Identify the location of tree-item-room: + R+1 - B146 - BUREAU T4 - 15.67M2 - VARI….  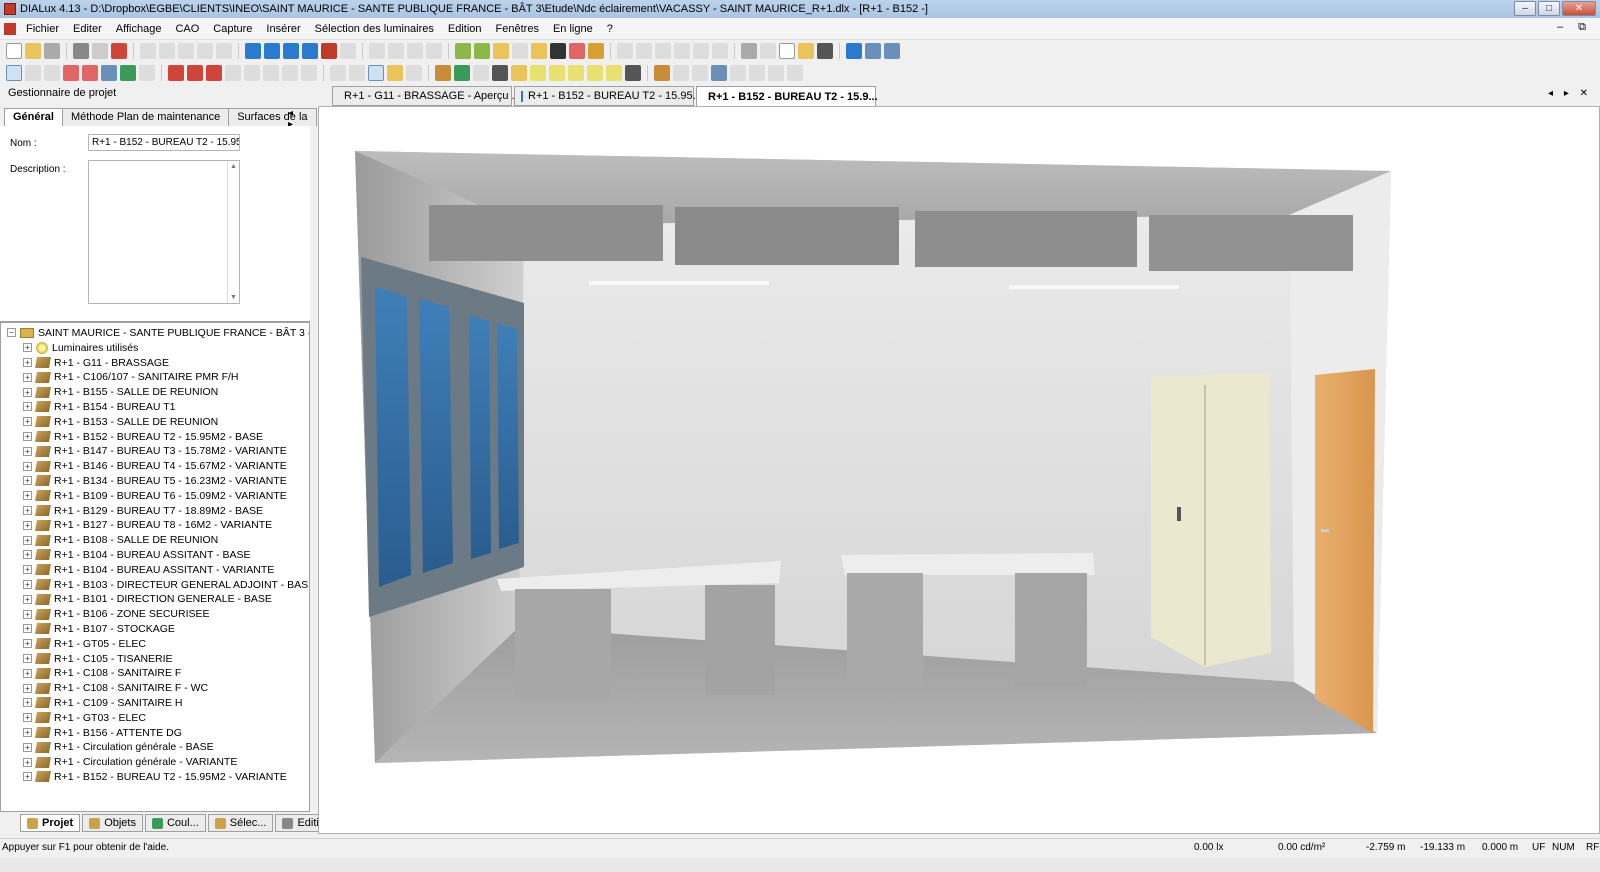
(155, 466).